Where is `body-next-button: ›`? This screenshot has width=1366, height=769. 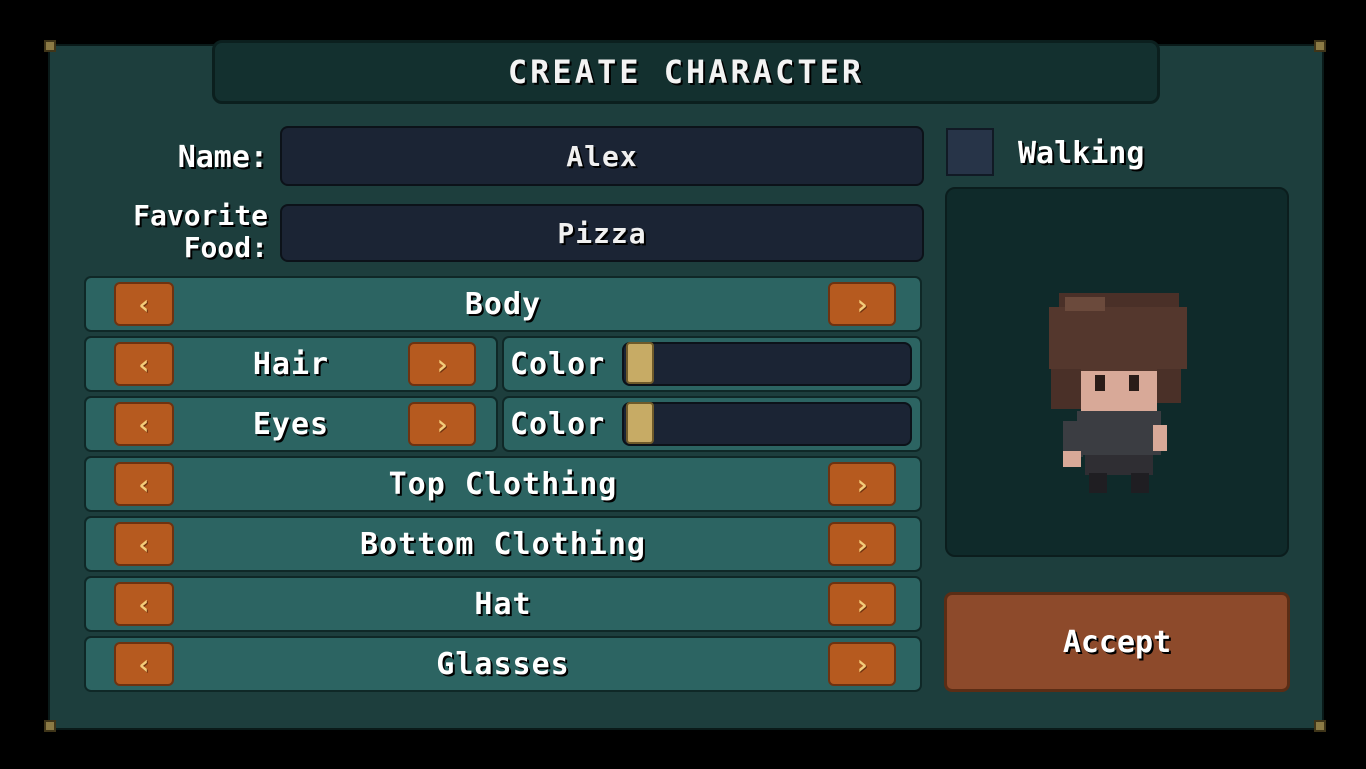
body-next-button: › is located at coordinates (862, 304).